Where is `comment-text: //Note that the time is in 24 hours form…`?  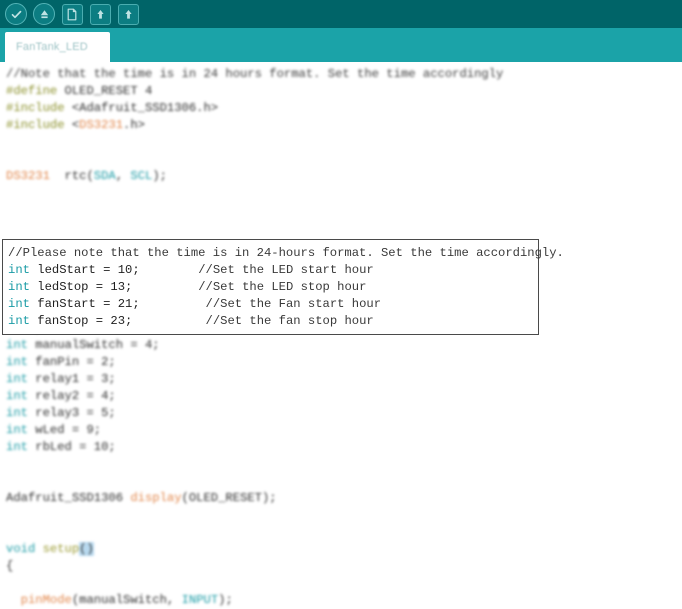
comment-text: //Note that the time is in 24 hours form… is located at coordinates (255, 74).